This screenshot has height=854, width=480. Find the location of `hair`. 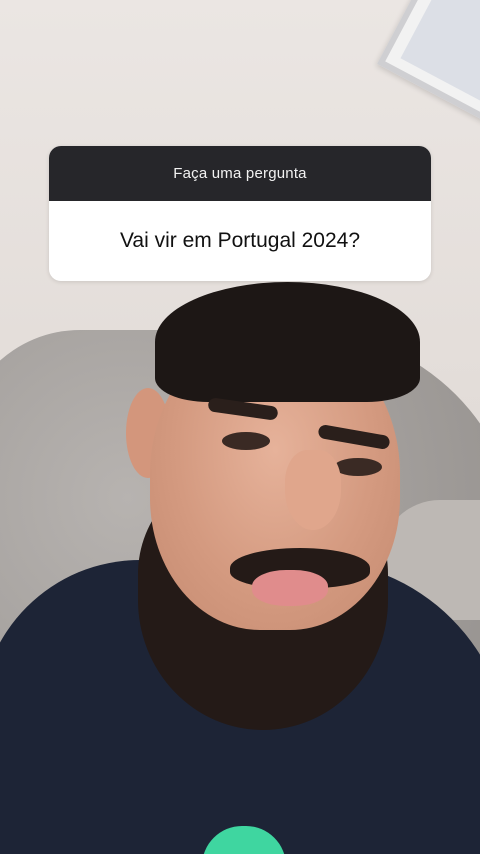

hair is located at coordinates (287, 342).